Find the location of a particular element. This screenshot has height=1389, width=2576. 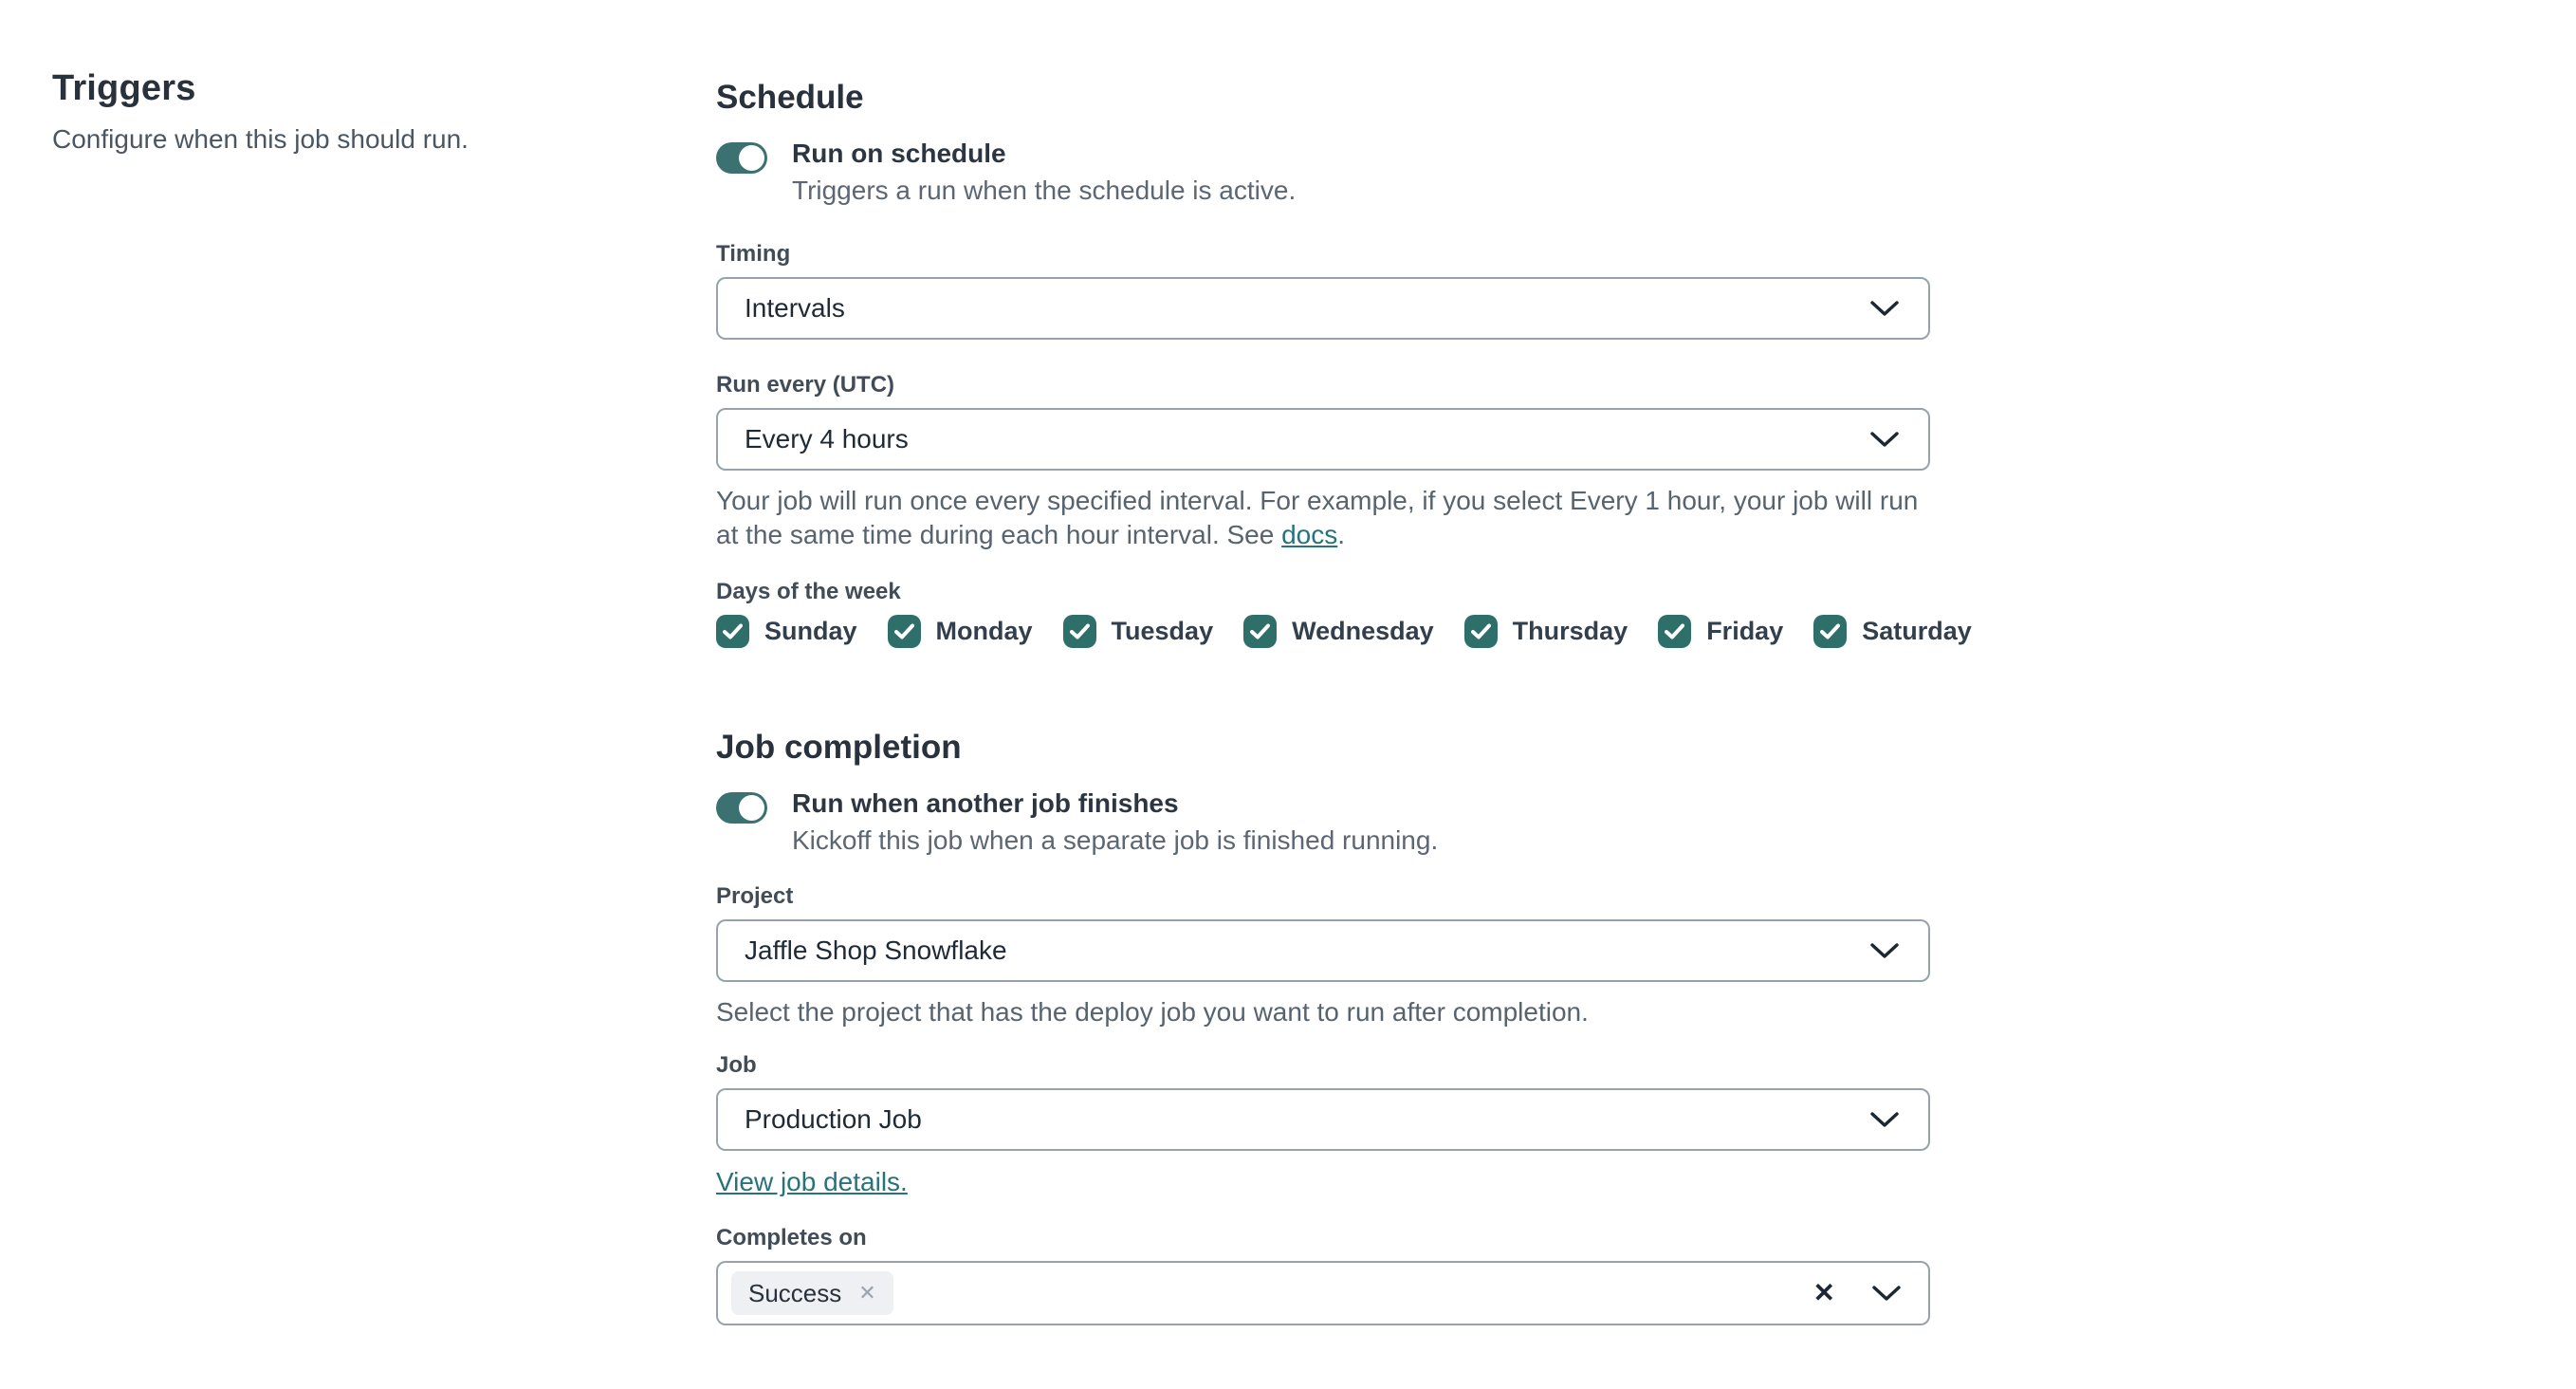

job-select-value: Production Job is located at coordinates (833, 1119).